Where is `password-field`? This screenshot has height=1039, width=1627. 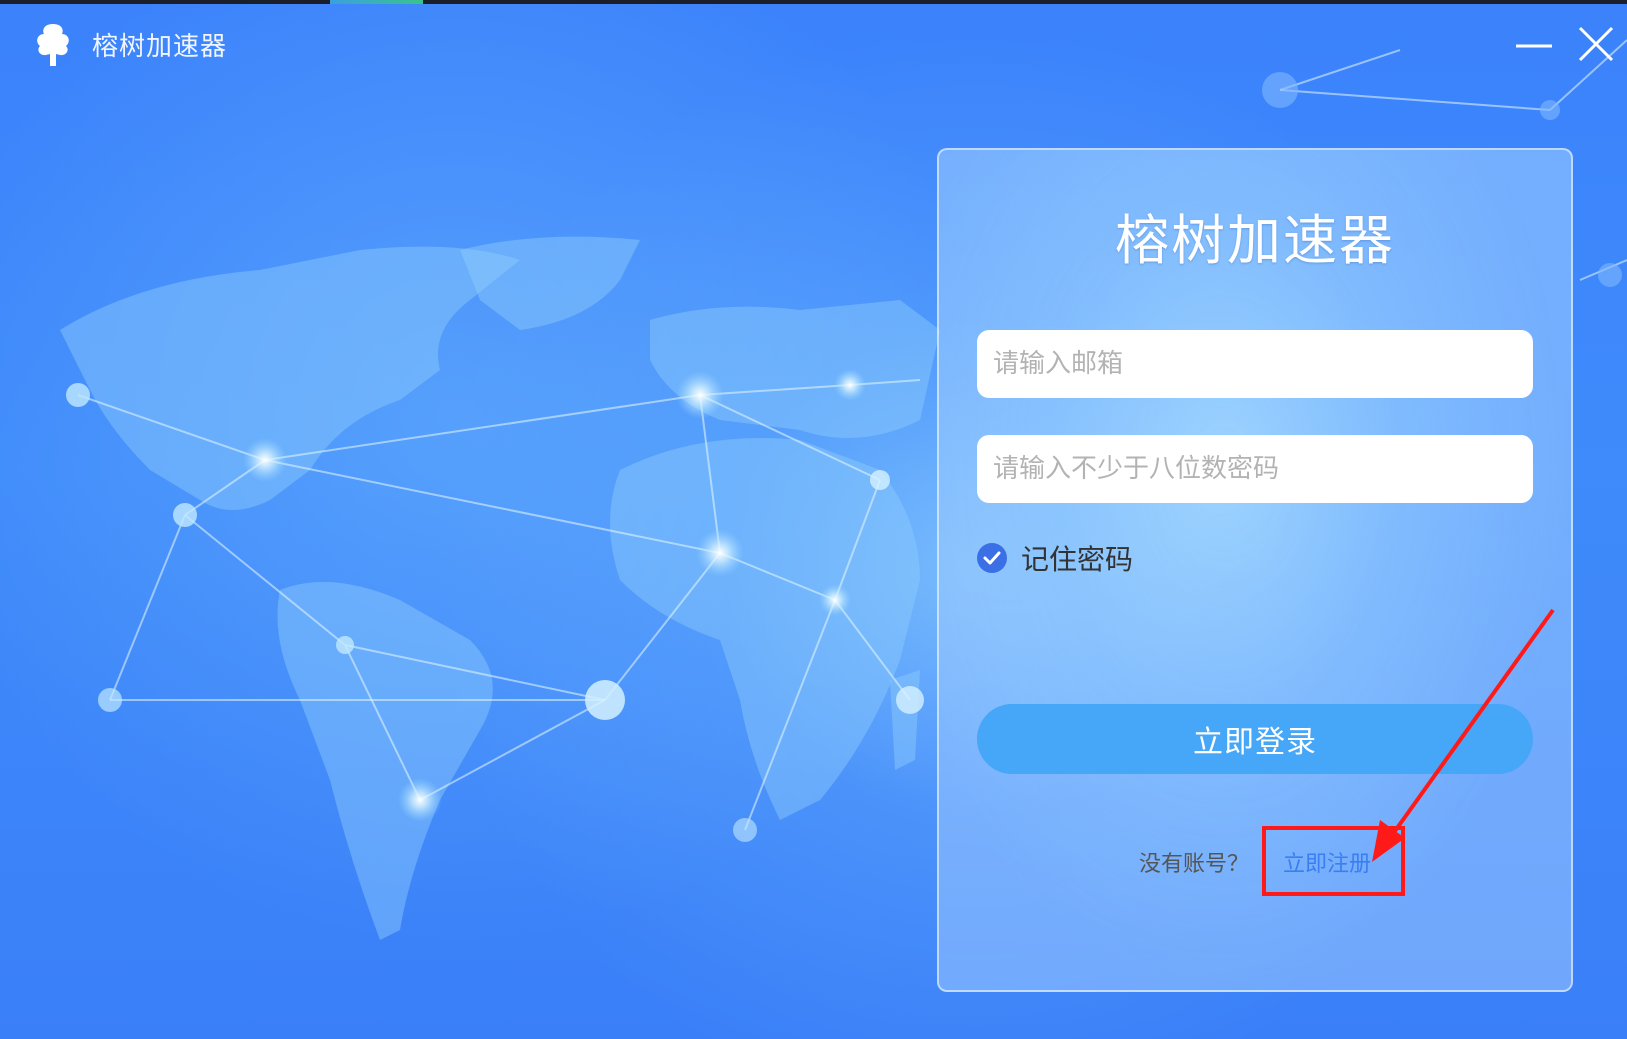
password-field is located at coordinates (1255, 469).